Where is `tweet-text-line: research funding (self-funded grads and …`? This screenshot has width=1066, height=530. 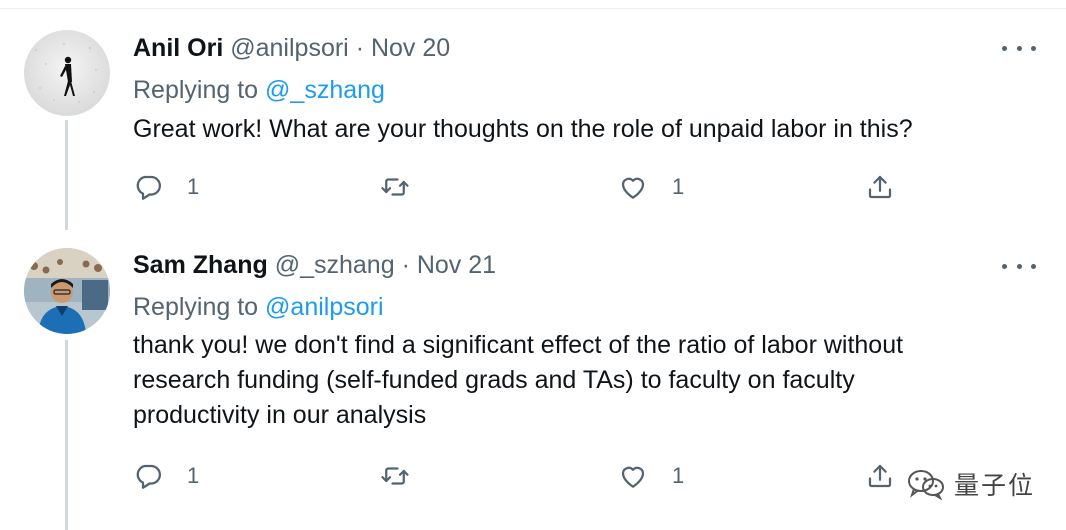 tweet-text-line: research funding (self-funded grads and … is located at coordinates (494, 380).